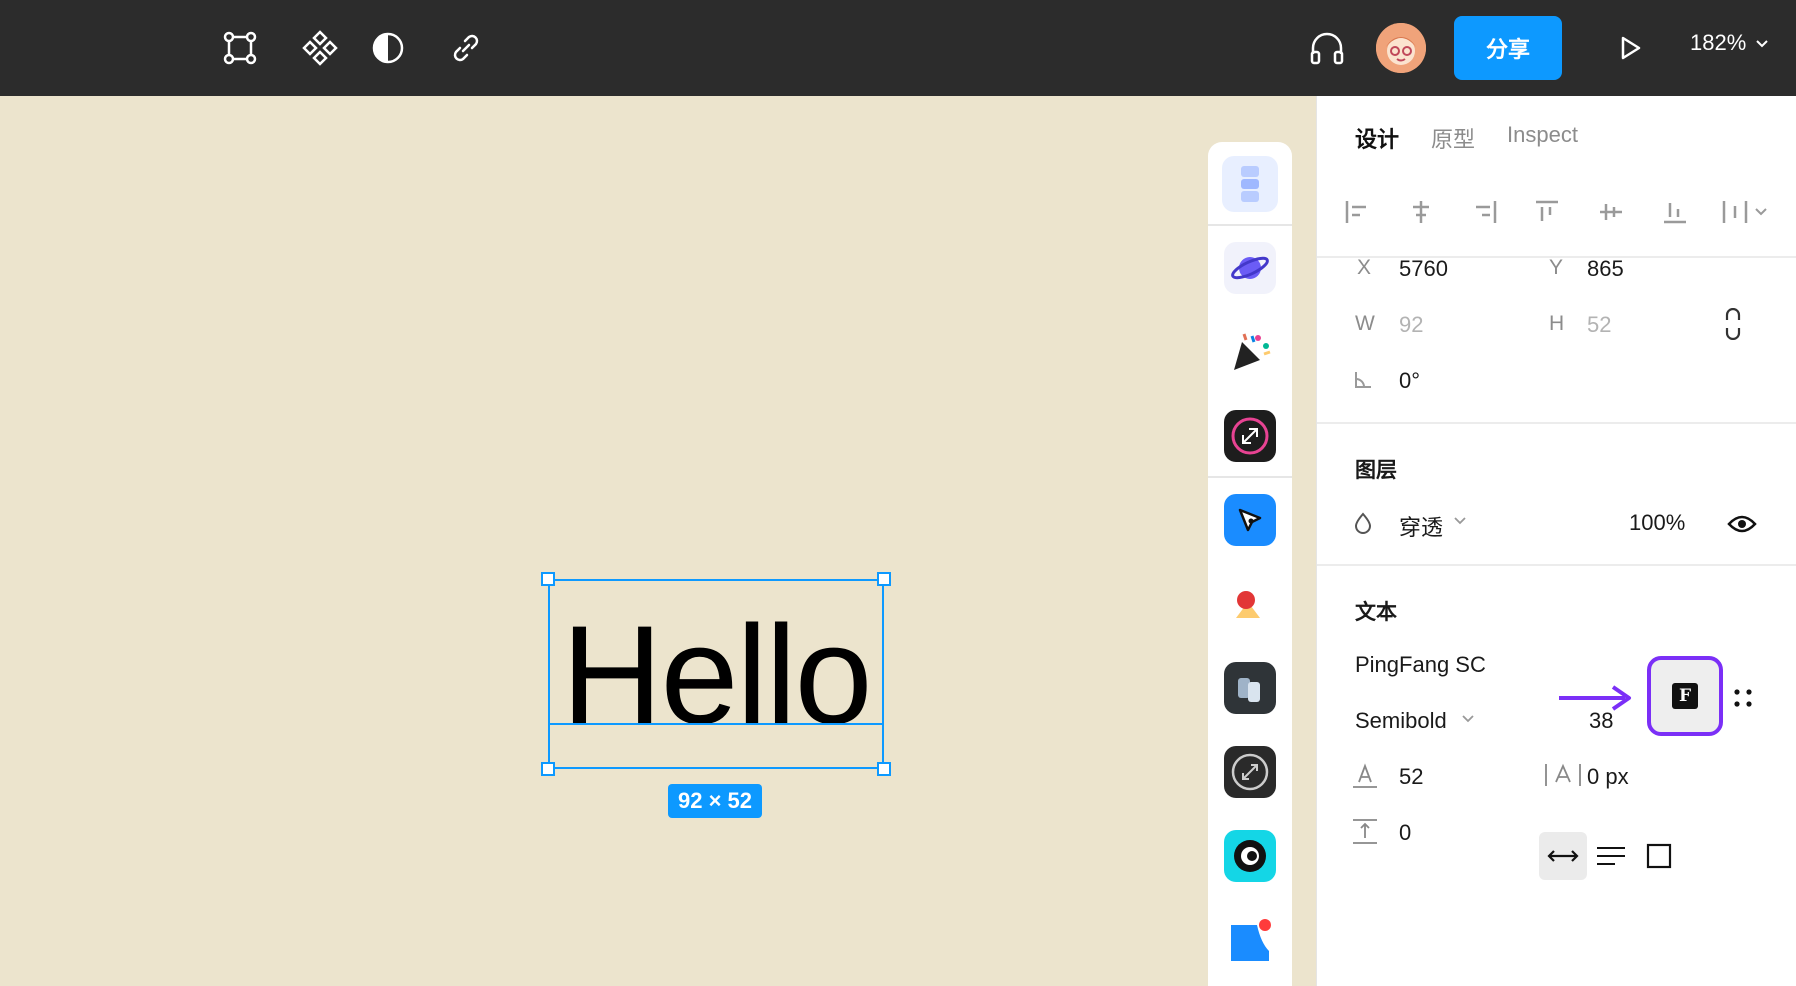 This screenshot has height=986, width=1796. I want to click on opacity-input: 100%, so click(1657, 523).